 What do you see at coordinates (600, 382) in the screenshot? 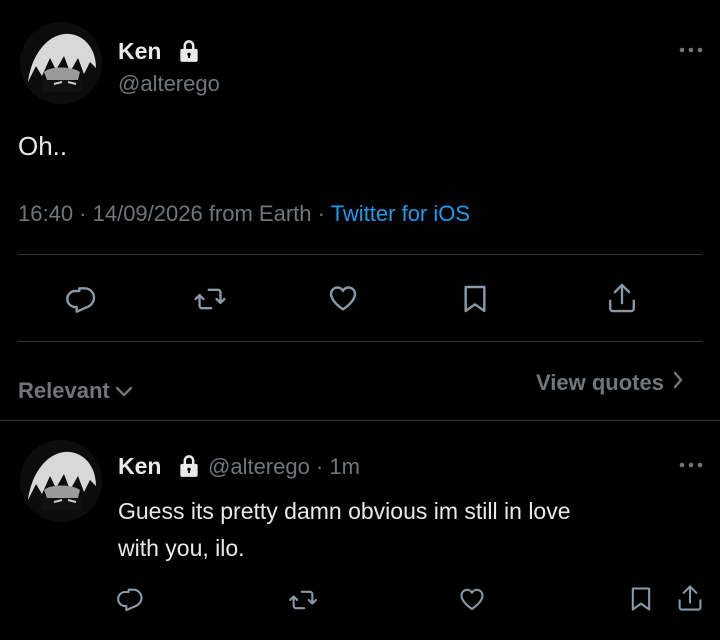
I see `view-quotes-label: View quotes` at bounding box center [600, 382].